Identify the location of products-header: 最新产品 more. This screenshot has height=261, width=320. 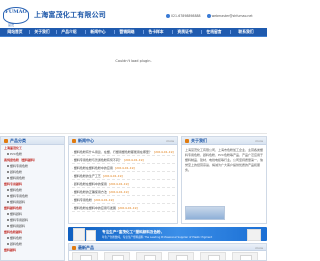
(167, 247).